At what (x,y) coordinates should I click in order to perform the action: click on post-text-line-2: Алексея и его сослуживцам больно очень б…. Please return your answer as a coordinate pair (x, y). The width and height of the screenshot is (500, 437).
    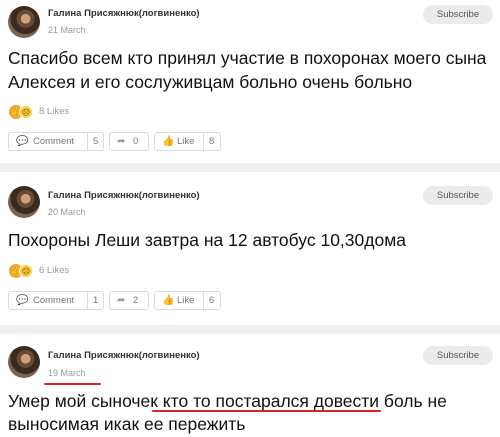
    Looking at the image, I should click on (210, 82).